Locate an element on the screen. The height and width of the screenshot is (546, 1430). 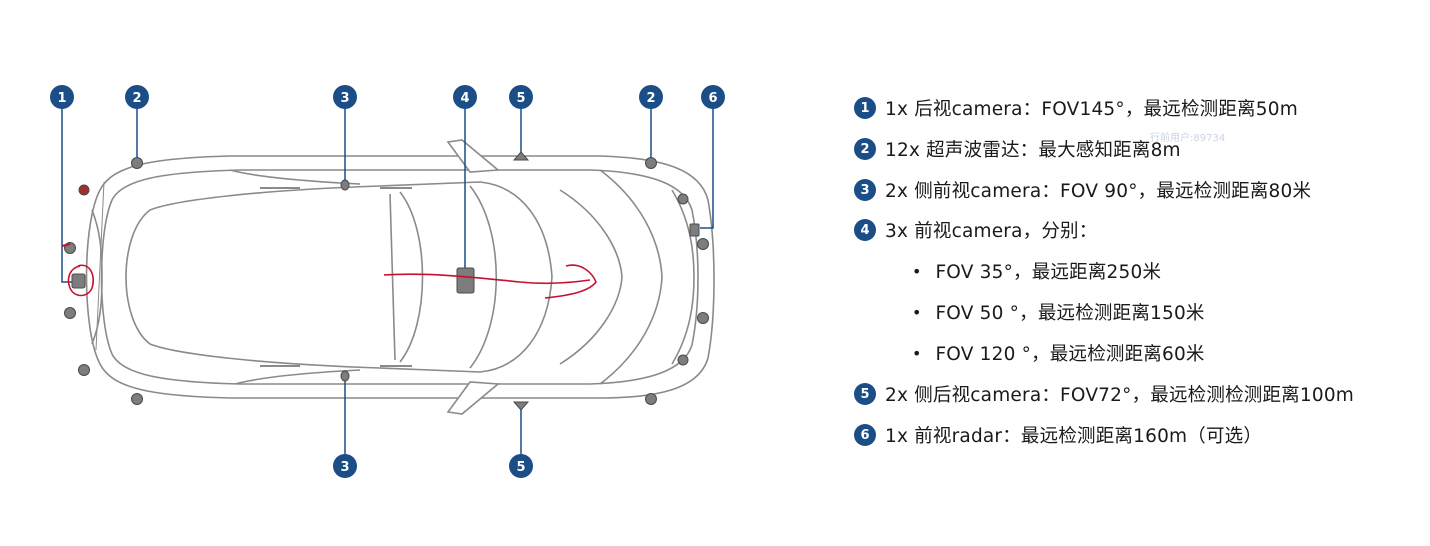
legend-text-4: 3x 前视camera，分别： is located at coordinates (991, 231).